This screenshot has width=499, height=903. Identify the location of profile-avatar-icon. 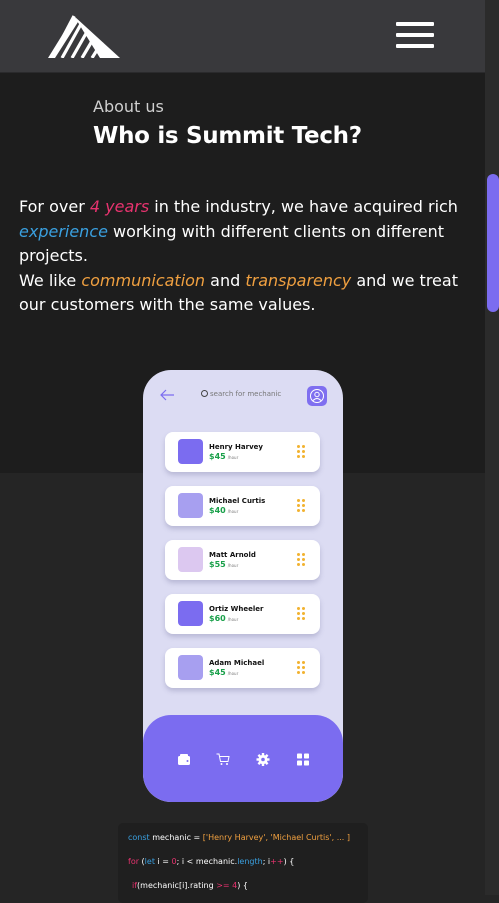
(317, 396).